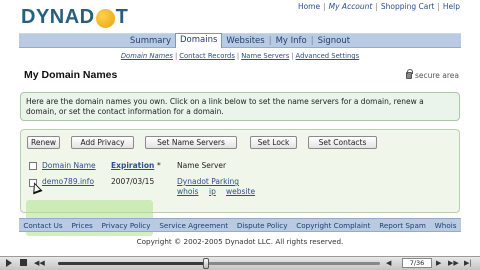  I want to click on renew-button: Renew, so click(43, 142).